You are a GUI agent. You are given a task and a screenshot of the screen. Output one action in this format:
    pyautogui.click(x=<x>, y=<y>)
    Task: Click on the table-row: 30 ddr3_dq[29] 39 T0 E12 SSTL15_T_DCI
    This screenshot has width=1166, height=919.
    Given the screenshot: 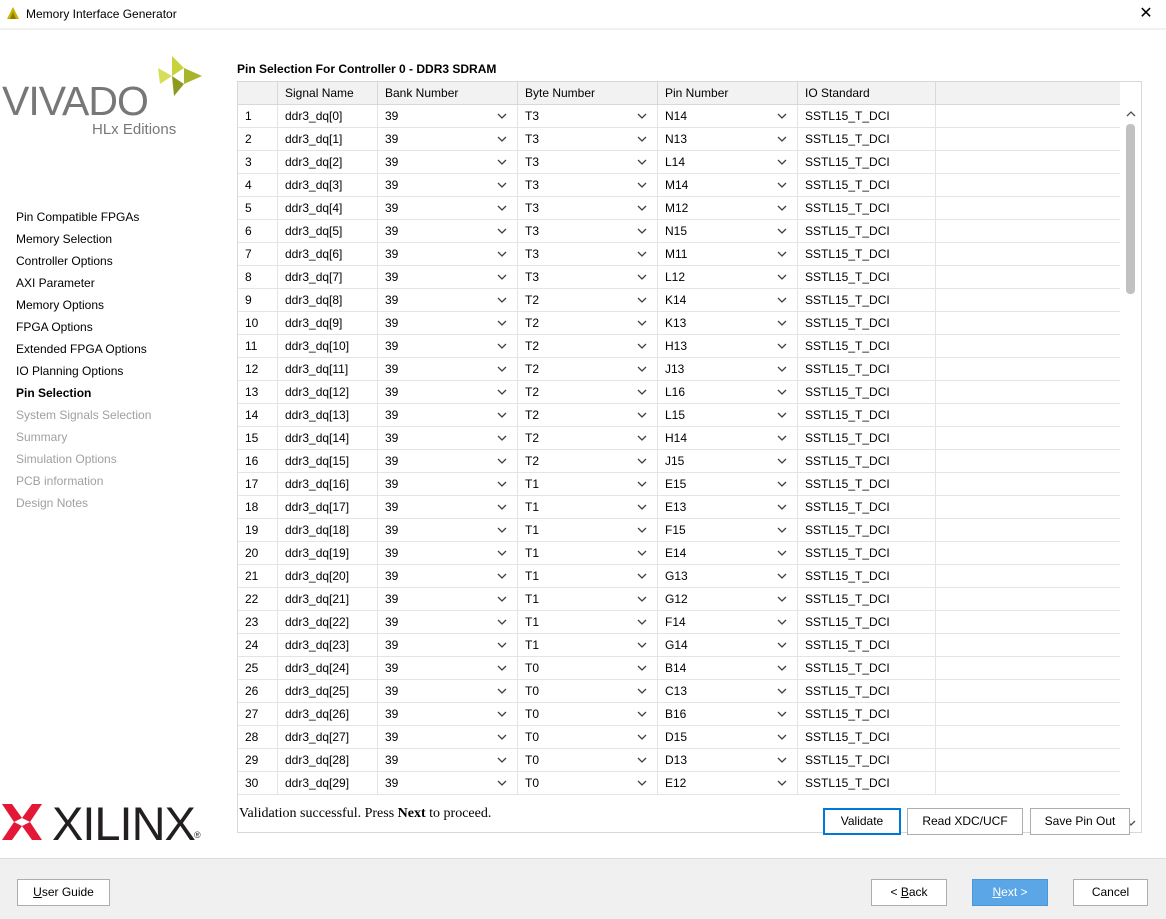 What is the action you would take?
    pyautogui.click(x=679, y=783)
    